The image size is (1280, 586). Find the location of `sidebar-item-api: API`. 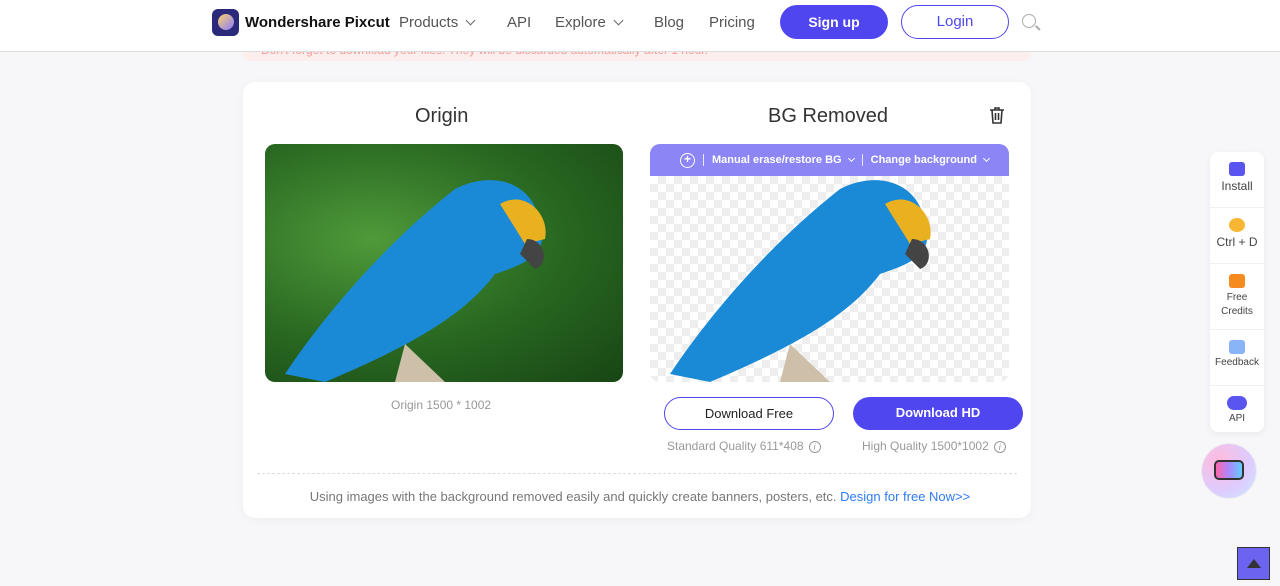

sidebar-item-api: API is located at coordinates (1237, 414).